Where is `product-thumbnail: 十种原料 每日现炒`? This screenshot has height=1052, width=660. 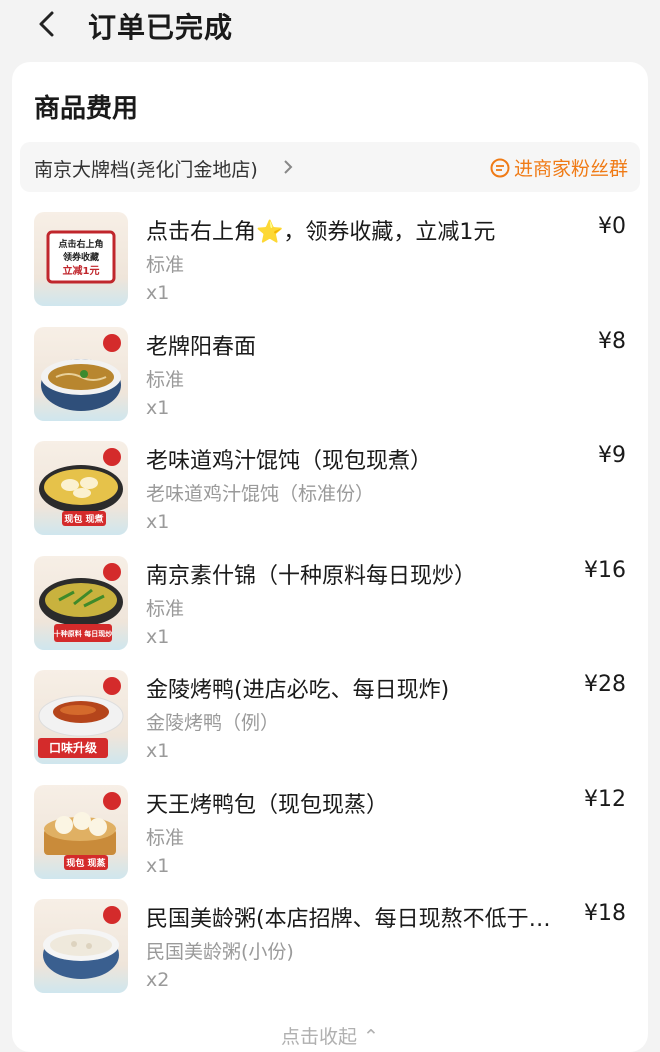 product-thumbnail: 十种原料 每日现炒 is located at coordinates (81, 602).